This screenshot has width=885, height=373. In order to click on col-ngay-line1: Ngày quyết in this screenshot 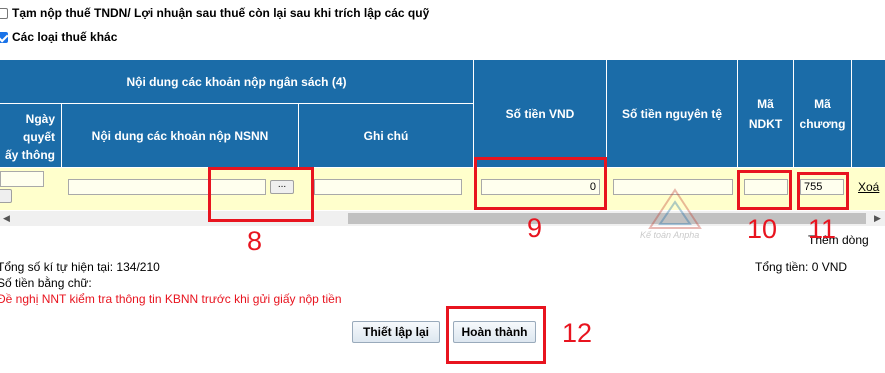, I will do `click(38, 128)`.